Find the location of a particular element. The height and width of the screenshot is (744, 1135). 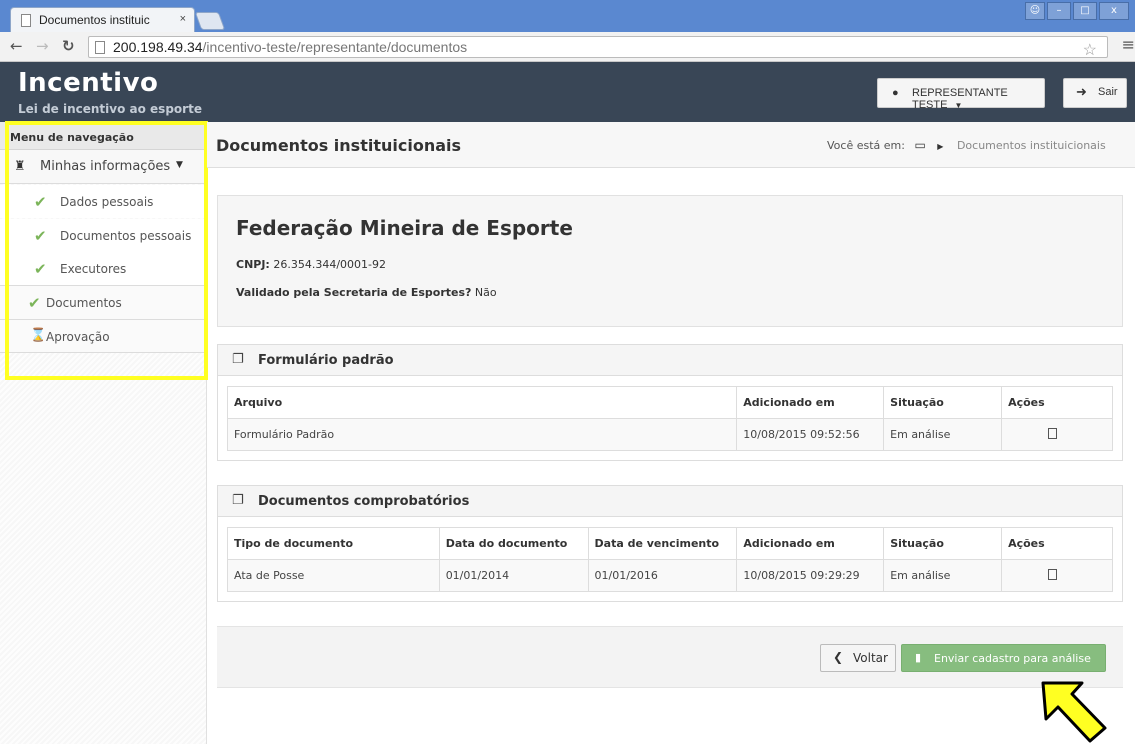

logout-icon: ➜ is located at coordinates (1081, 91).